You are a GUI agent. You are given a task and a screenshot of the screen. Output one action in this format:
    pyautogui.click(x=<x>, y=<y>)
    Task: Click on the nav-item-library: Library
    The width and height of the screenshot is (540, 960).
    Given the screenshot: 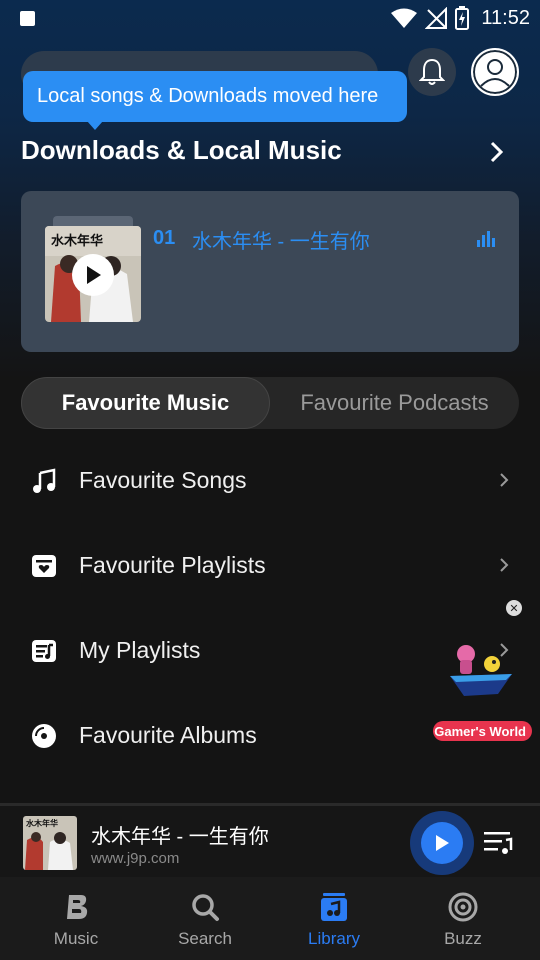 What is the action you would take?
    pyautogui.click(x=334, y=918)
    